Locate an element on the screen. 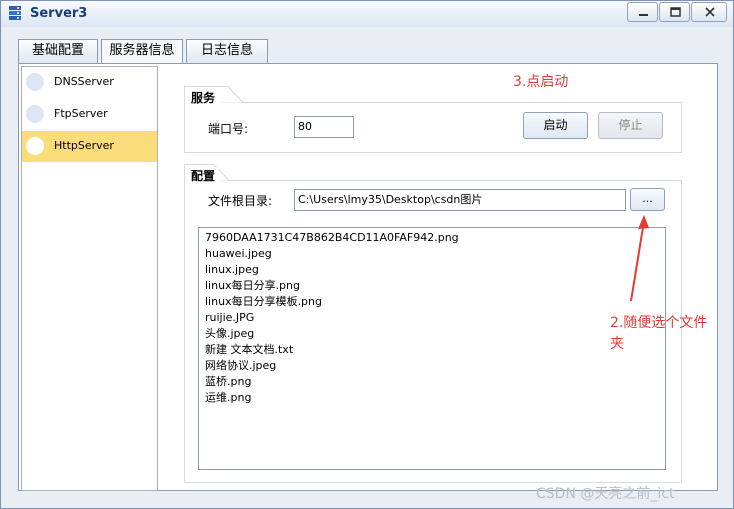  list-item: 7960DAA1731C47B862B4CD11A0FAF942.png is located at coordinates (332, 238).